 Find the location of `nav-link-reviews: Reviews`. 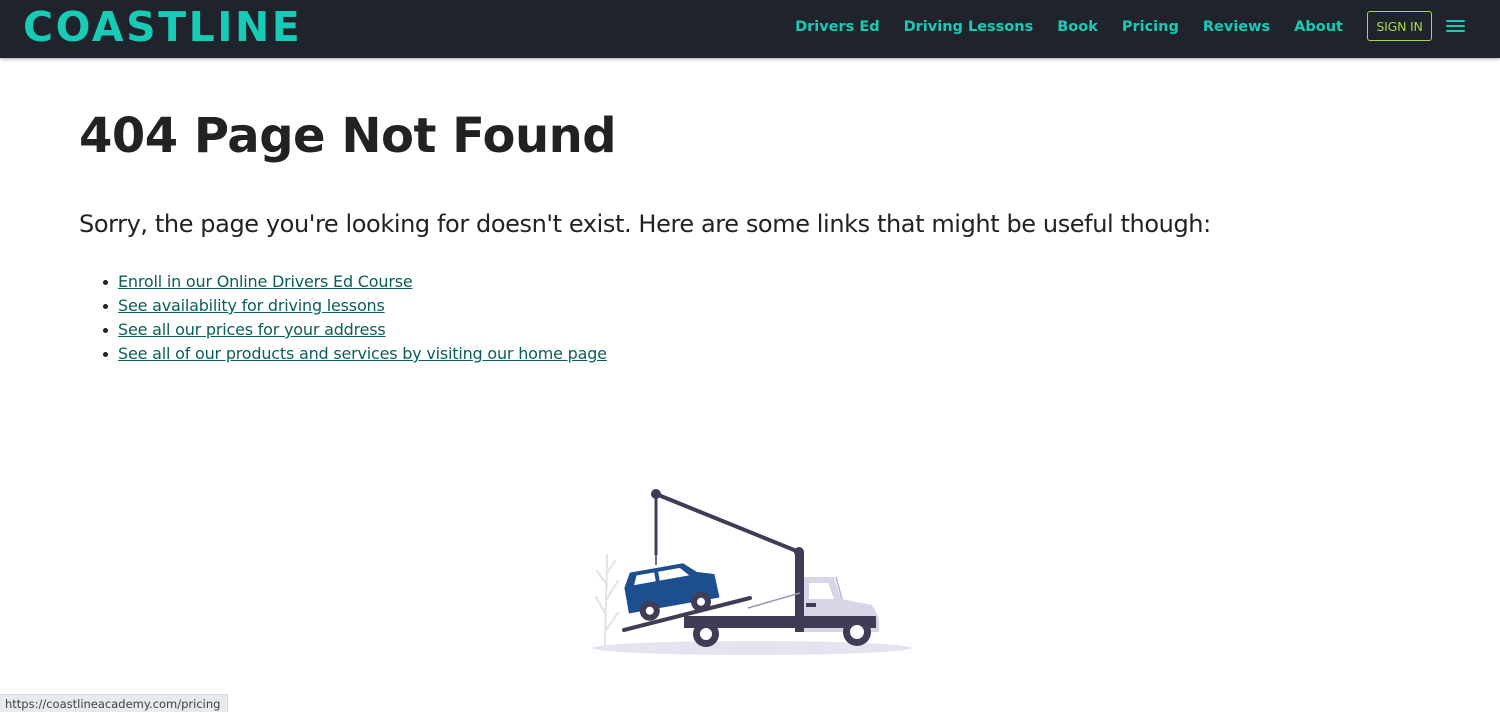

nav-link-reviews: Reviews is located at coordinates (1236, 27).